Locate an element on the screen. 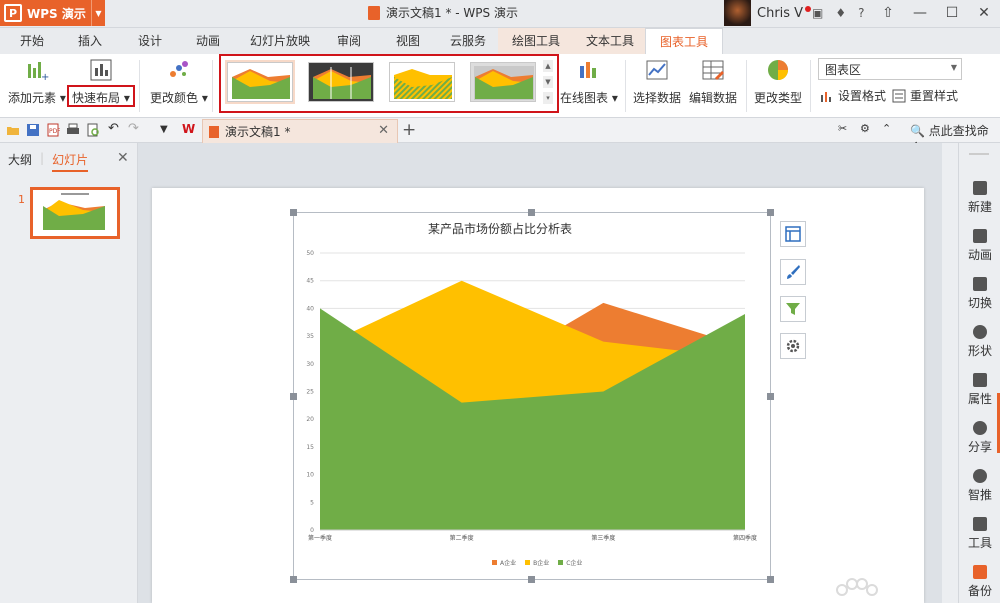 This screenshot has height=603, width=1000. gallery-scroll: ▲ ▼ ▾ is located at coordinates (548, 83).